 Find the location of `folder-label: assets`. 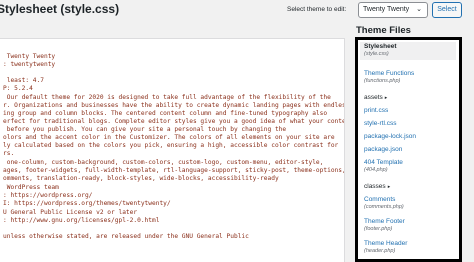

folder-label: assets is located at coordinates (373, 97).